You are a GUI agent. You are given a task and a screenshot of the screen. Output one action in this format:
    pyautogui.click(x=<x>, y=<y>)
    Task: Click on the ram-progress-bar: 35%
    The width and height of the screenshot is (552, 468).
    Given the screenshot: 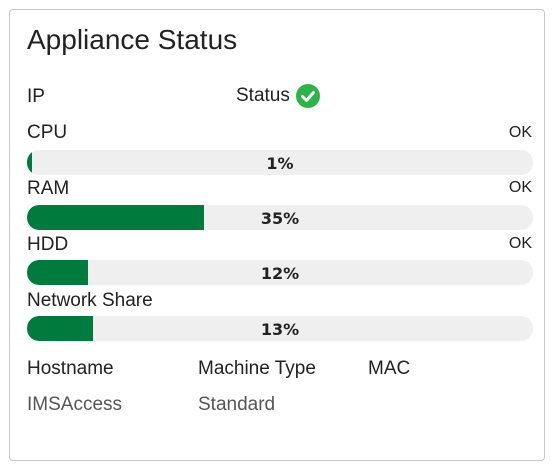 What is the action you would take?
    pyautogui.click(x=280, y=217)
    